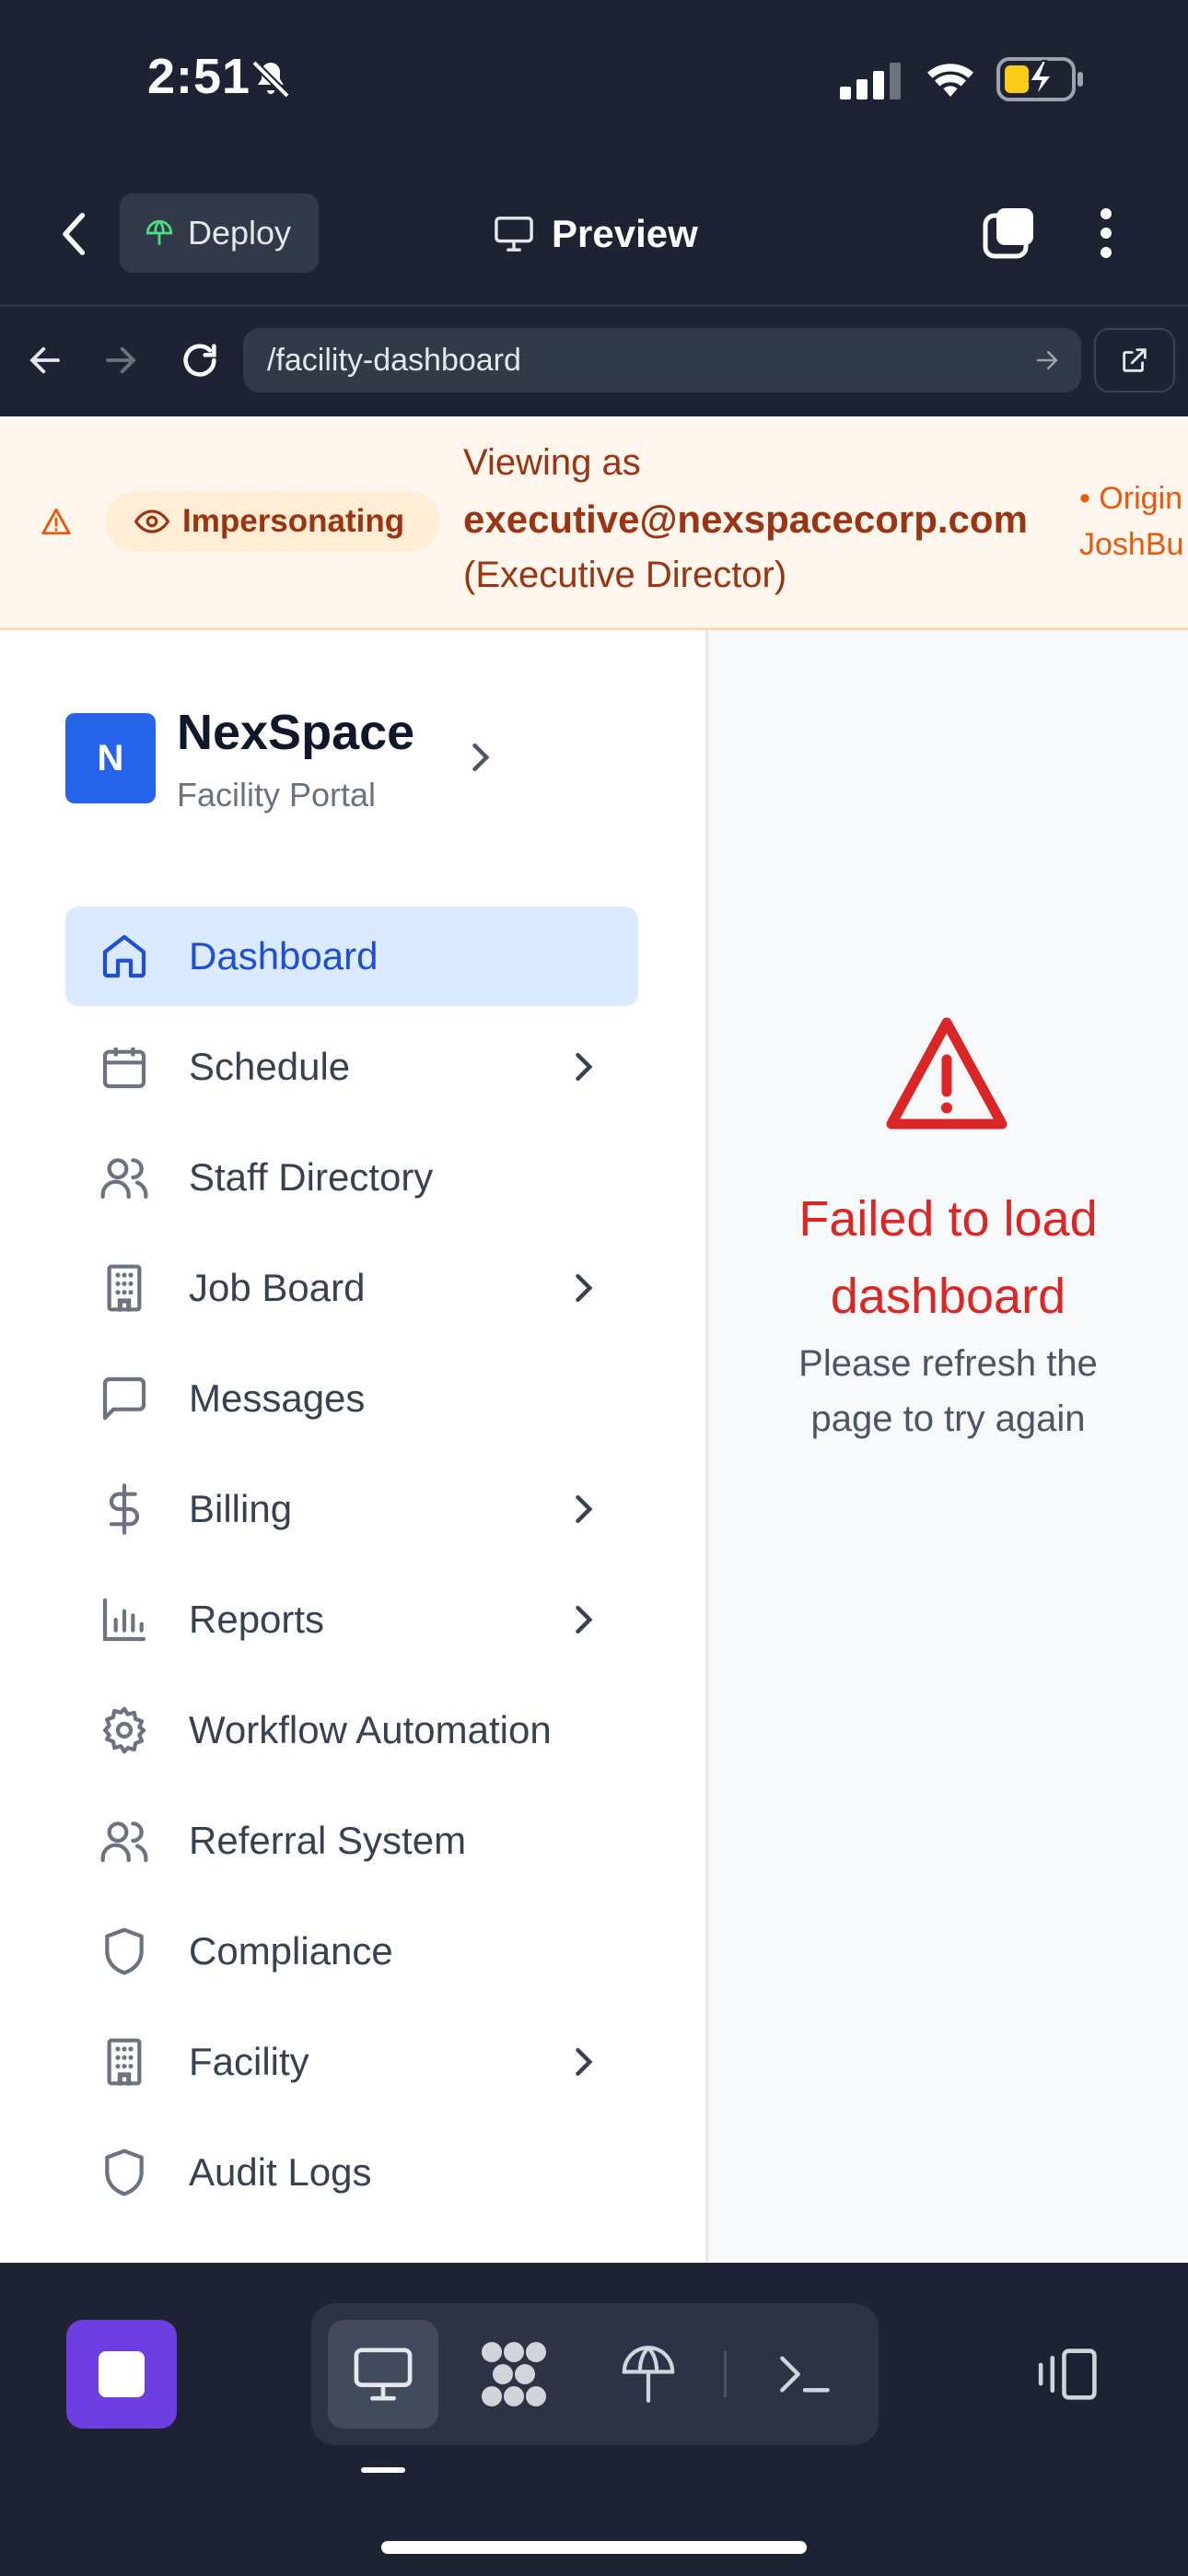 The image size is (1188, 2576). I want to click on preview-tool-button, so click(383, 2374).